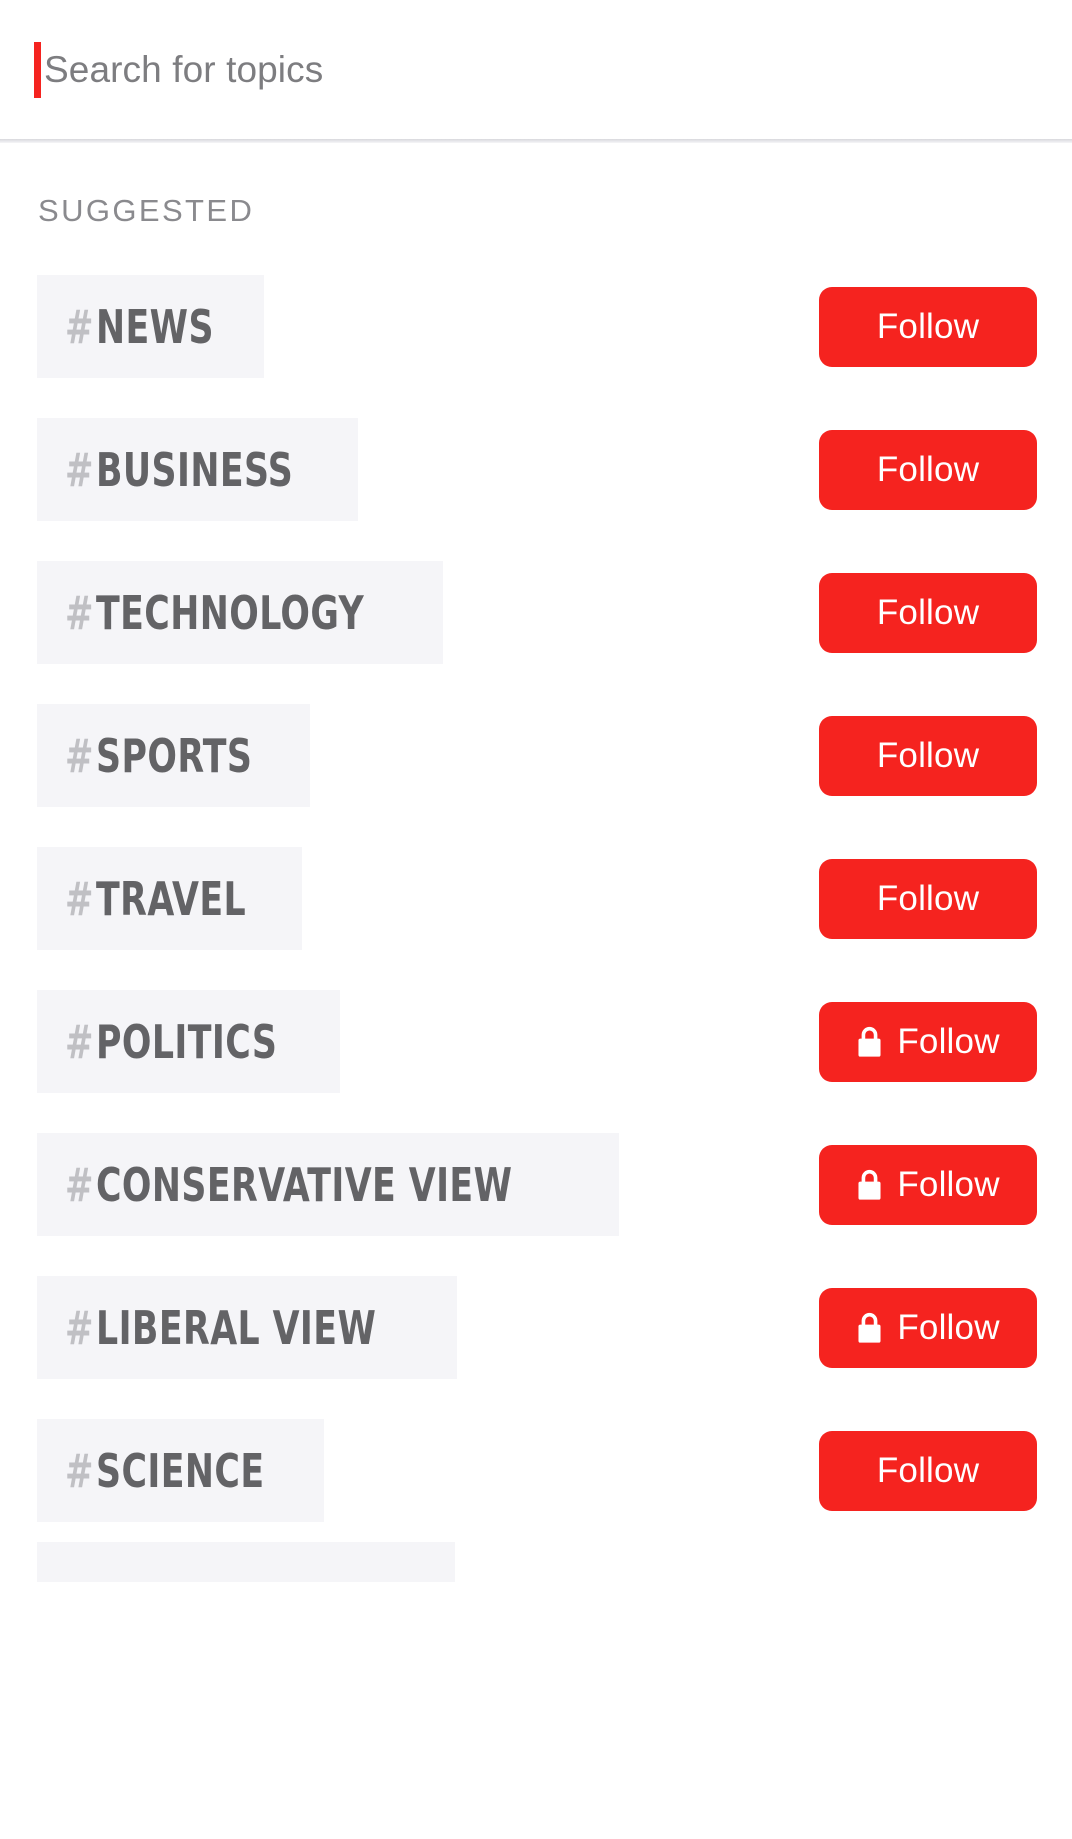  I want to click on topic-row: # NEWS Follow, so click(536, 326).